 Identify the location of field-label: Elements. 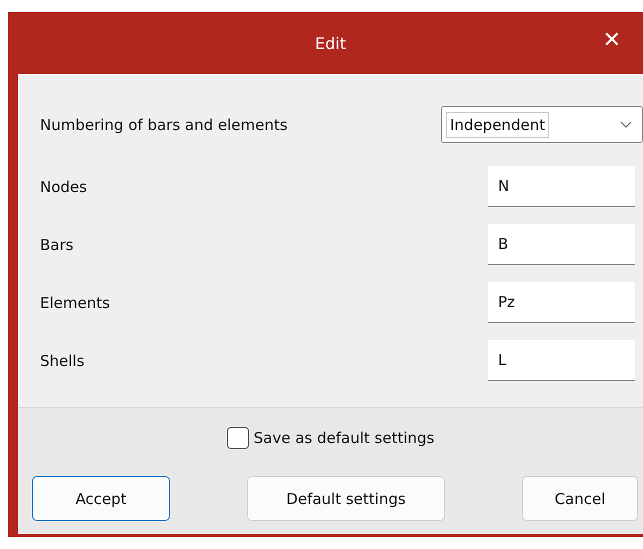
(75, 303).